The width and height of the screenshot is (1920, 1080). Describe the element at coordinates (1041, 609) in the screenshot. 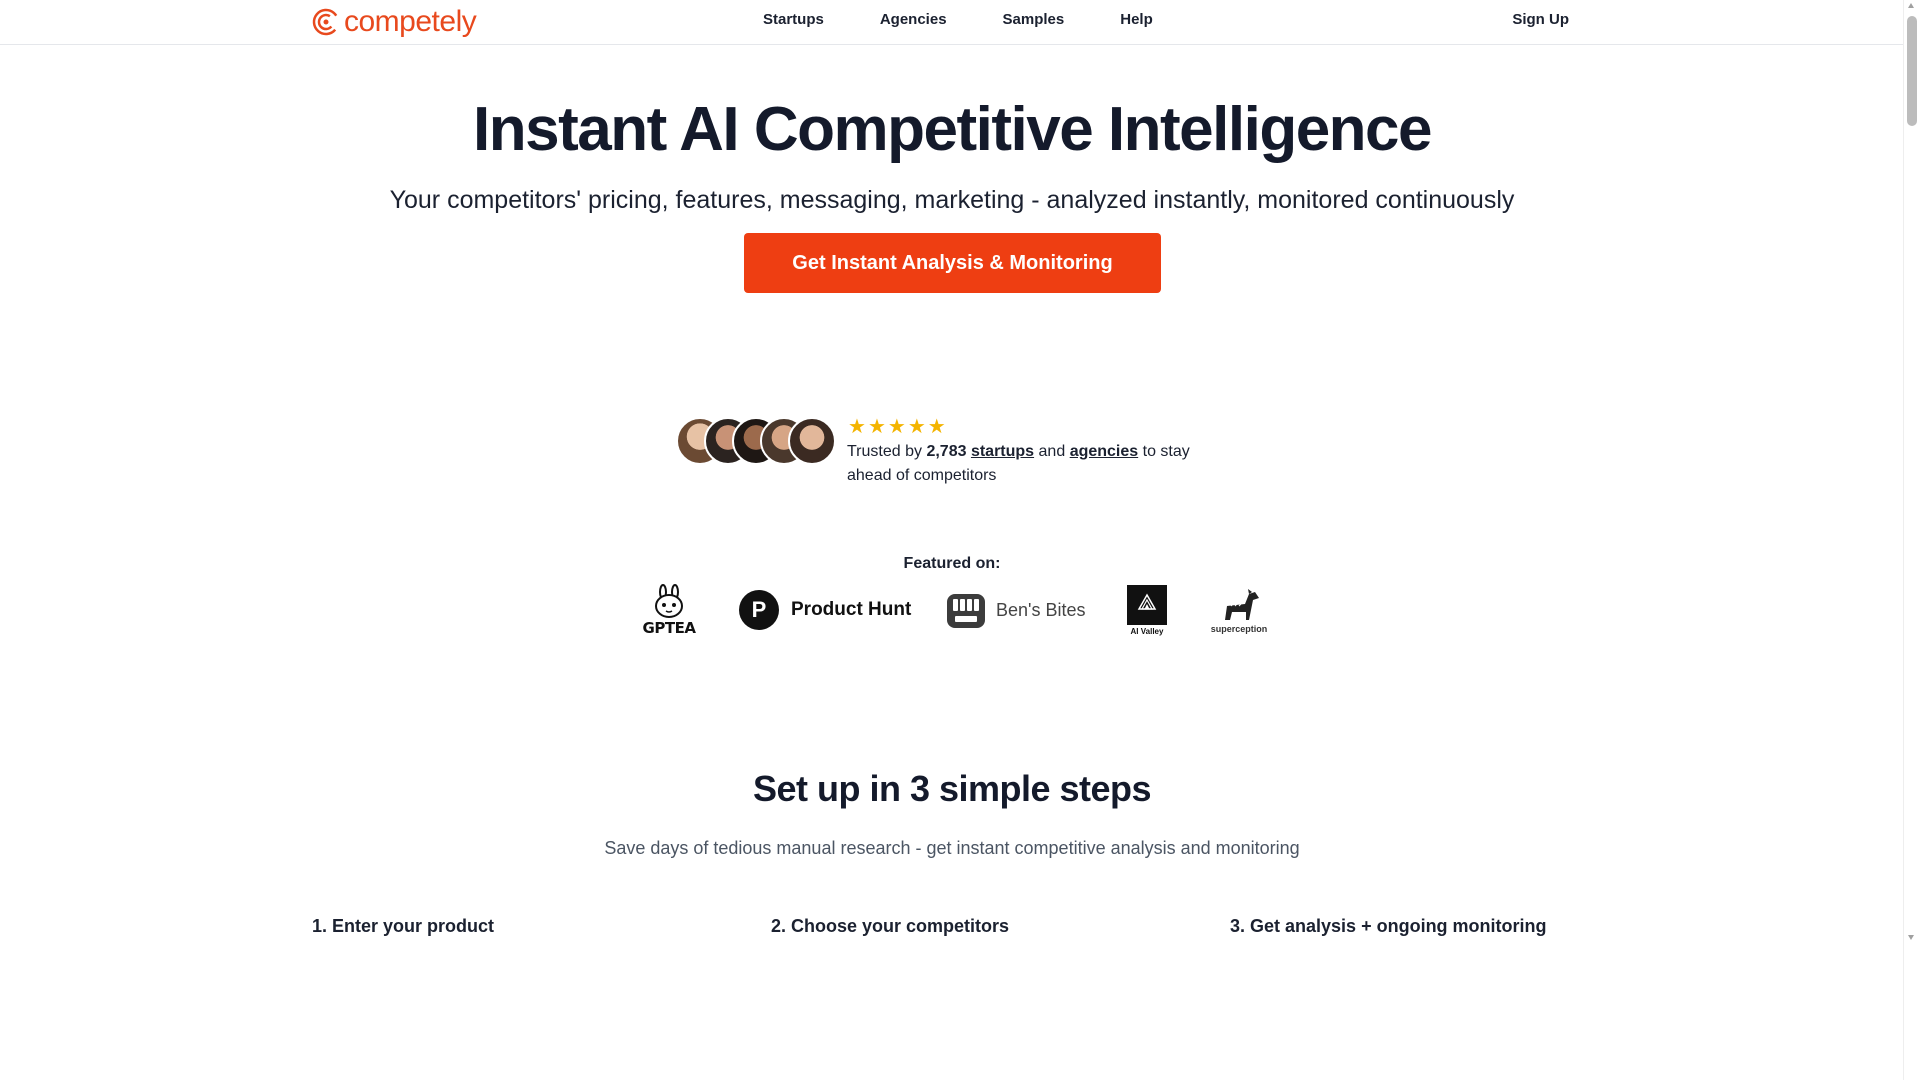

I see `bens-bites-logo-text: Ben's Bites` at that location.